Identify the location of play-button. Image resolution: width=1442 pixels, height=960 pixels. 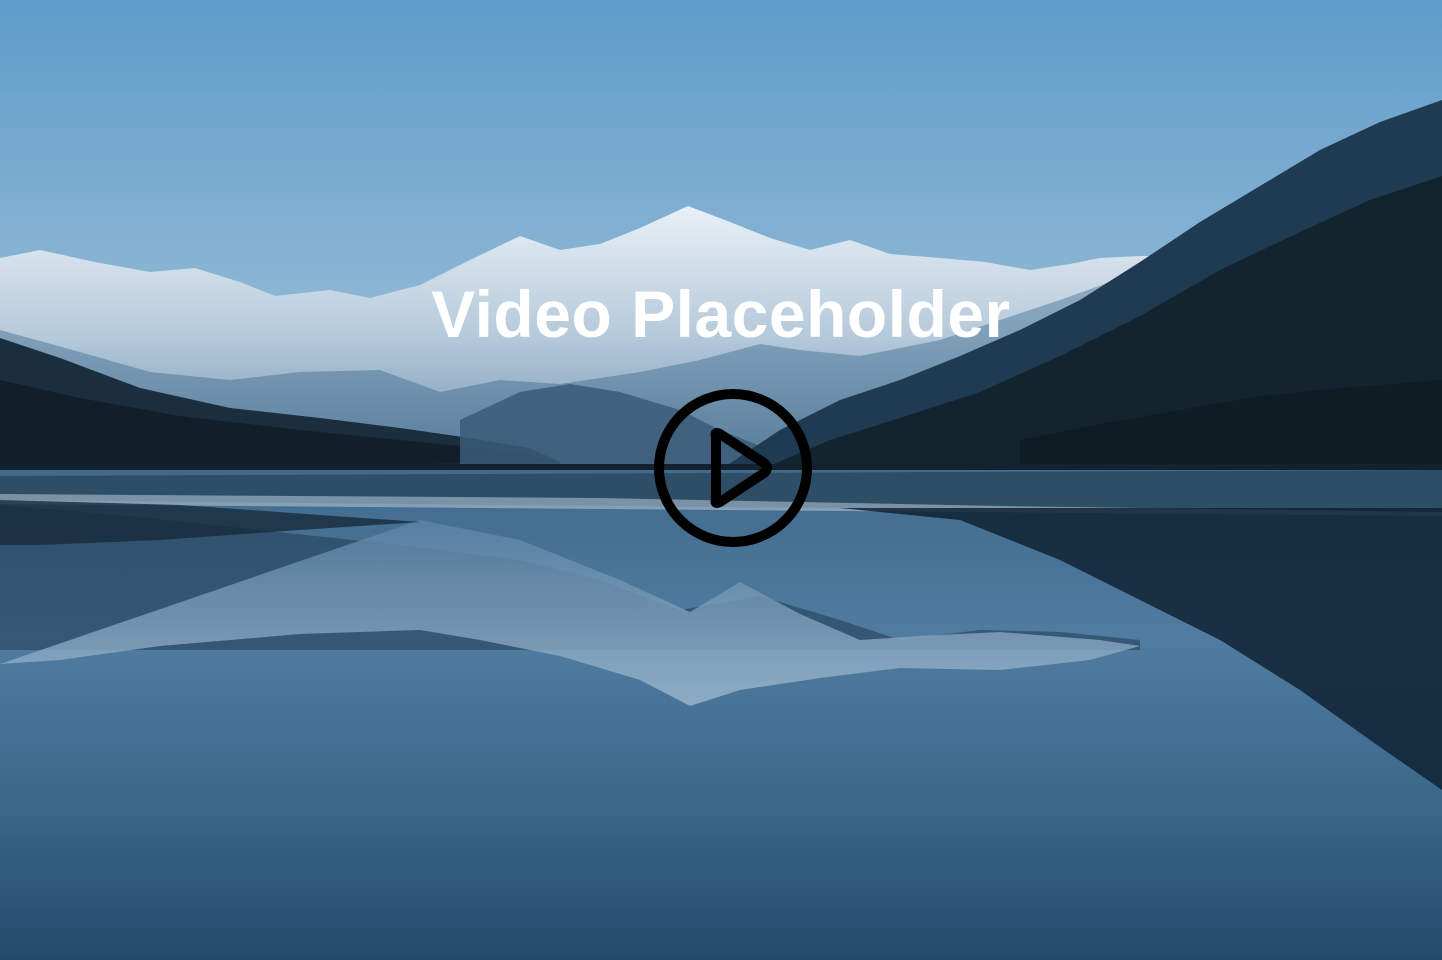
(733, 468).